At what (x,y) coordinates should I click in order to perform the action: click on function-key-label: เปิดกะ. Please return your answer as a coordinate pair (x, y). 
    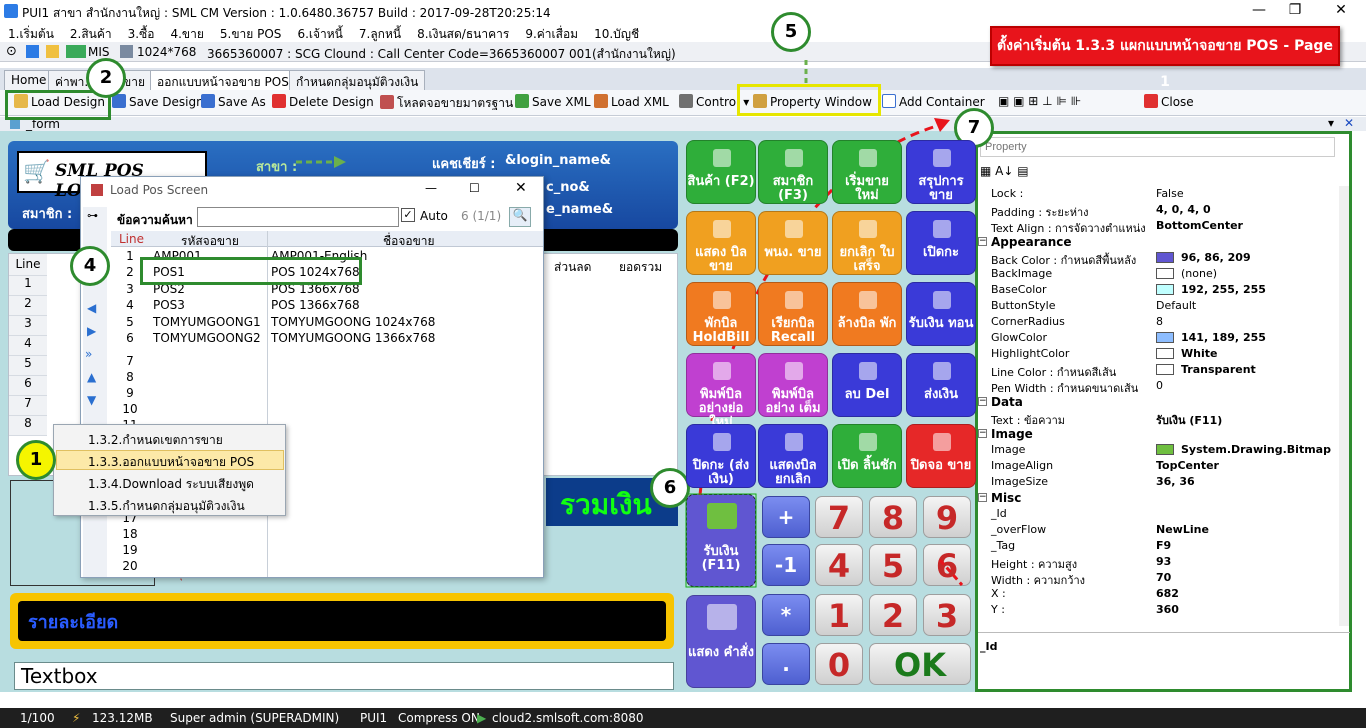
    Looking at the image, I should click on (941, 252).